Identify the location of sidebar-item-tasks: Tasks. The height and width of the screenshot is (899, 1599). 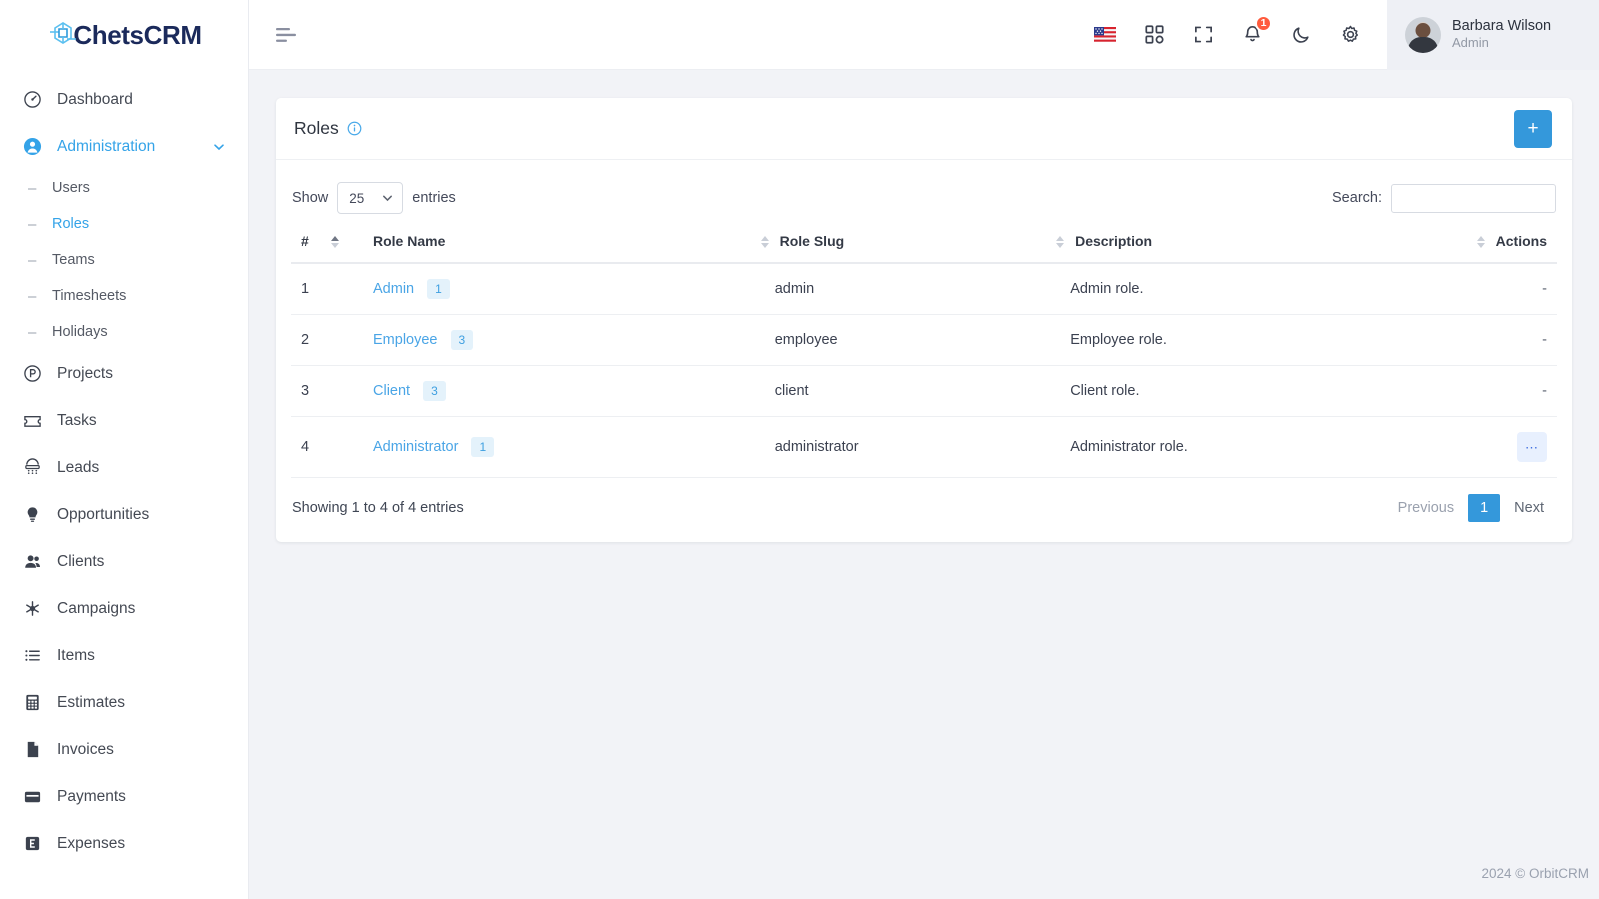
(124, 420).